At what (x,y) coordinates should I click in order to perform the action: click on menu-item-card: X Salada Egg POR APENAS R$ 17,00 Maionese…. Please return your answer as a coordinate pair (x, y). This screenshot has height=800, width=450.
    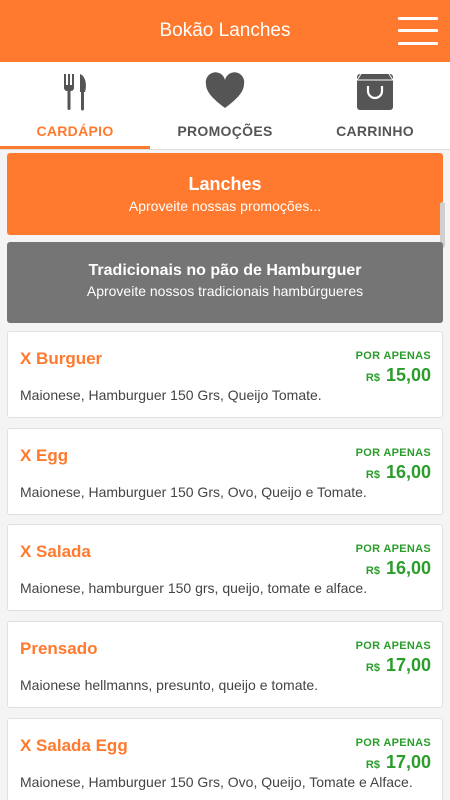
    Looking at the image, I should click on (225, 759).